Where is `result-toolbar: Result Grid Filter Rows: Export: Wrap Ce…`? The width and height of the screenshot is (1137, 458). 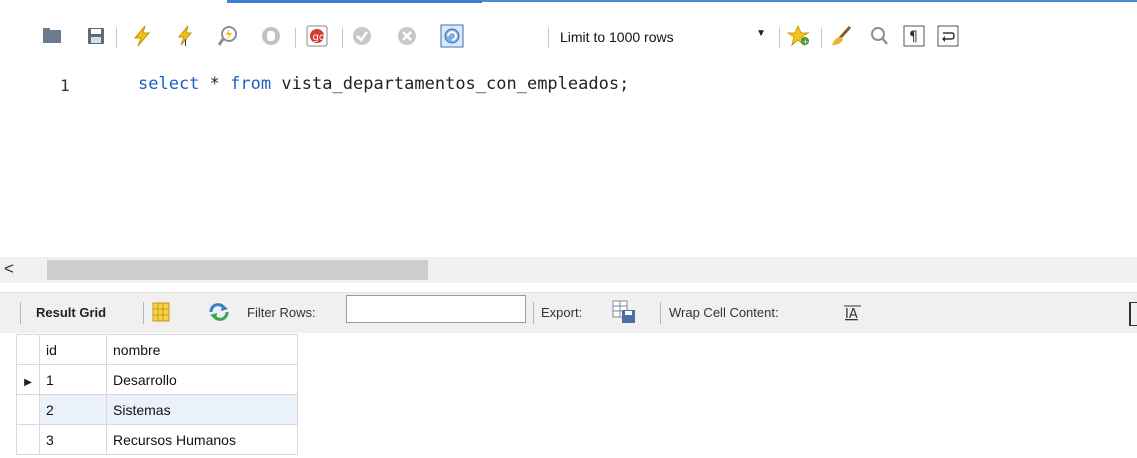
result-toolbar: Result Grid Filter Rows: Export: Wrap Ce… is located at coordinates (568, 312).